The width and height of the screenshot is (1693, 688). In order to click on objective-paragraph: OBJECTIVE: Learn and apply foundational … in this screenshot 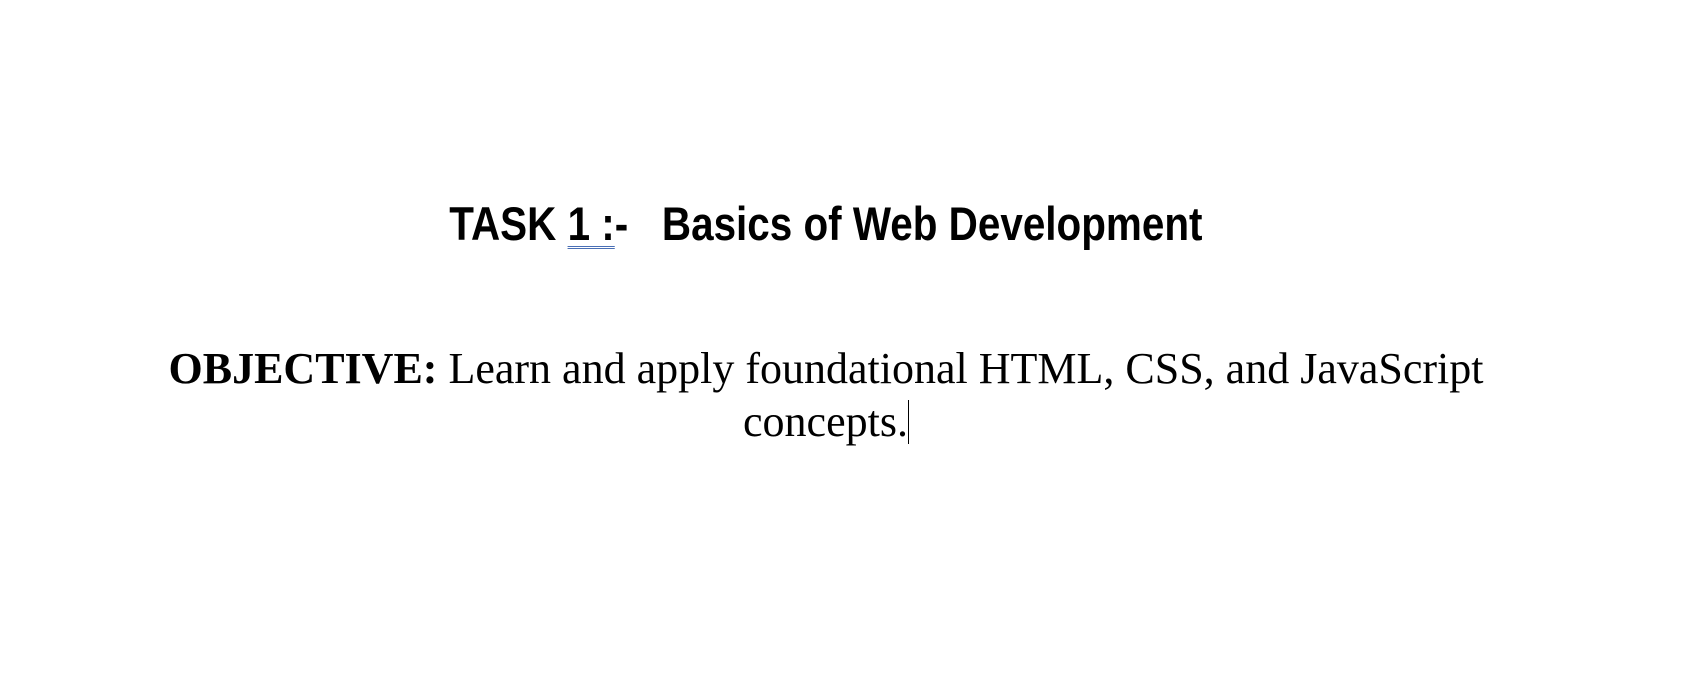, I will do `click(826, 395)`.